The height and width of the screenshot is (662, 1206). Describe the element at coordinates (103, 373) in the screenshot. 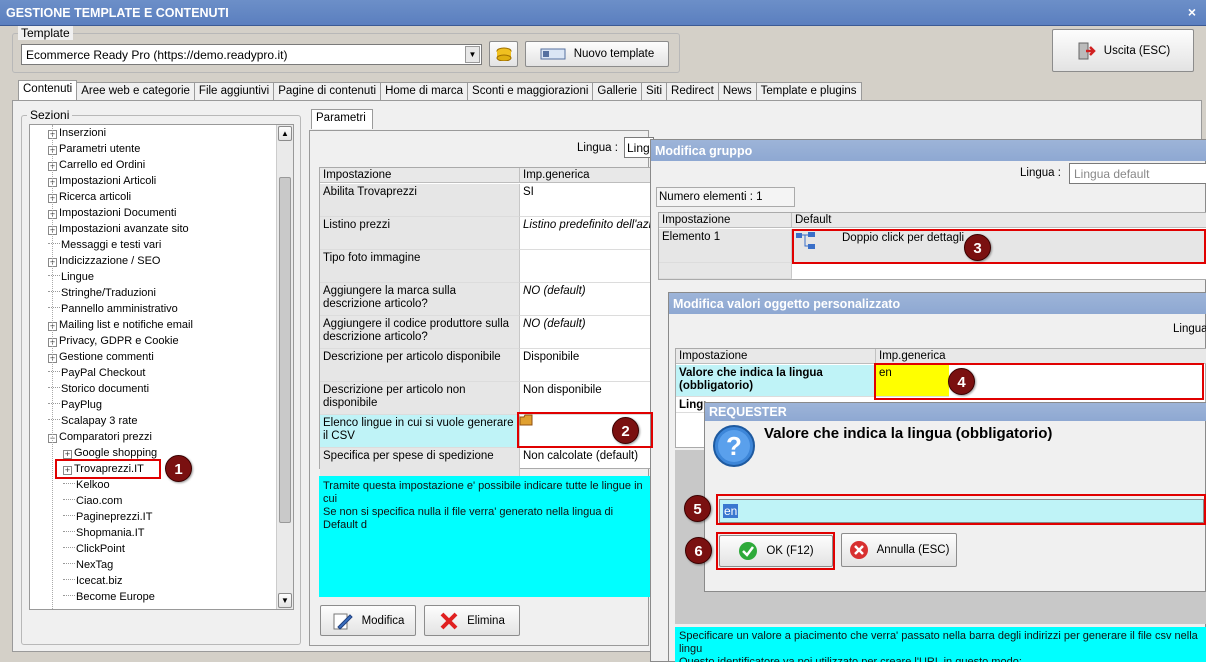

I see `tree-item-label: PayPal Checkout` at that location.